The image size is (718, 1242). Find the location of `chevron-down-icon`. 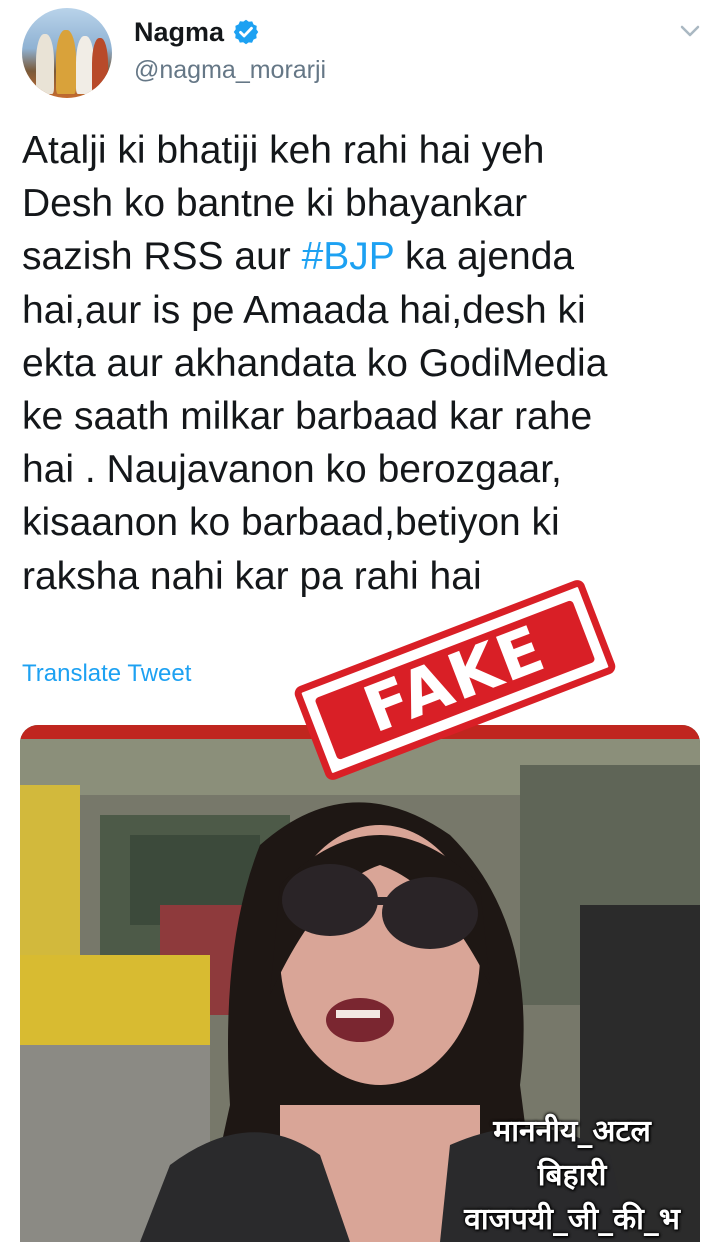

chevron-down-icon is located at coordinates (690, 31).